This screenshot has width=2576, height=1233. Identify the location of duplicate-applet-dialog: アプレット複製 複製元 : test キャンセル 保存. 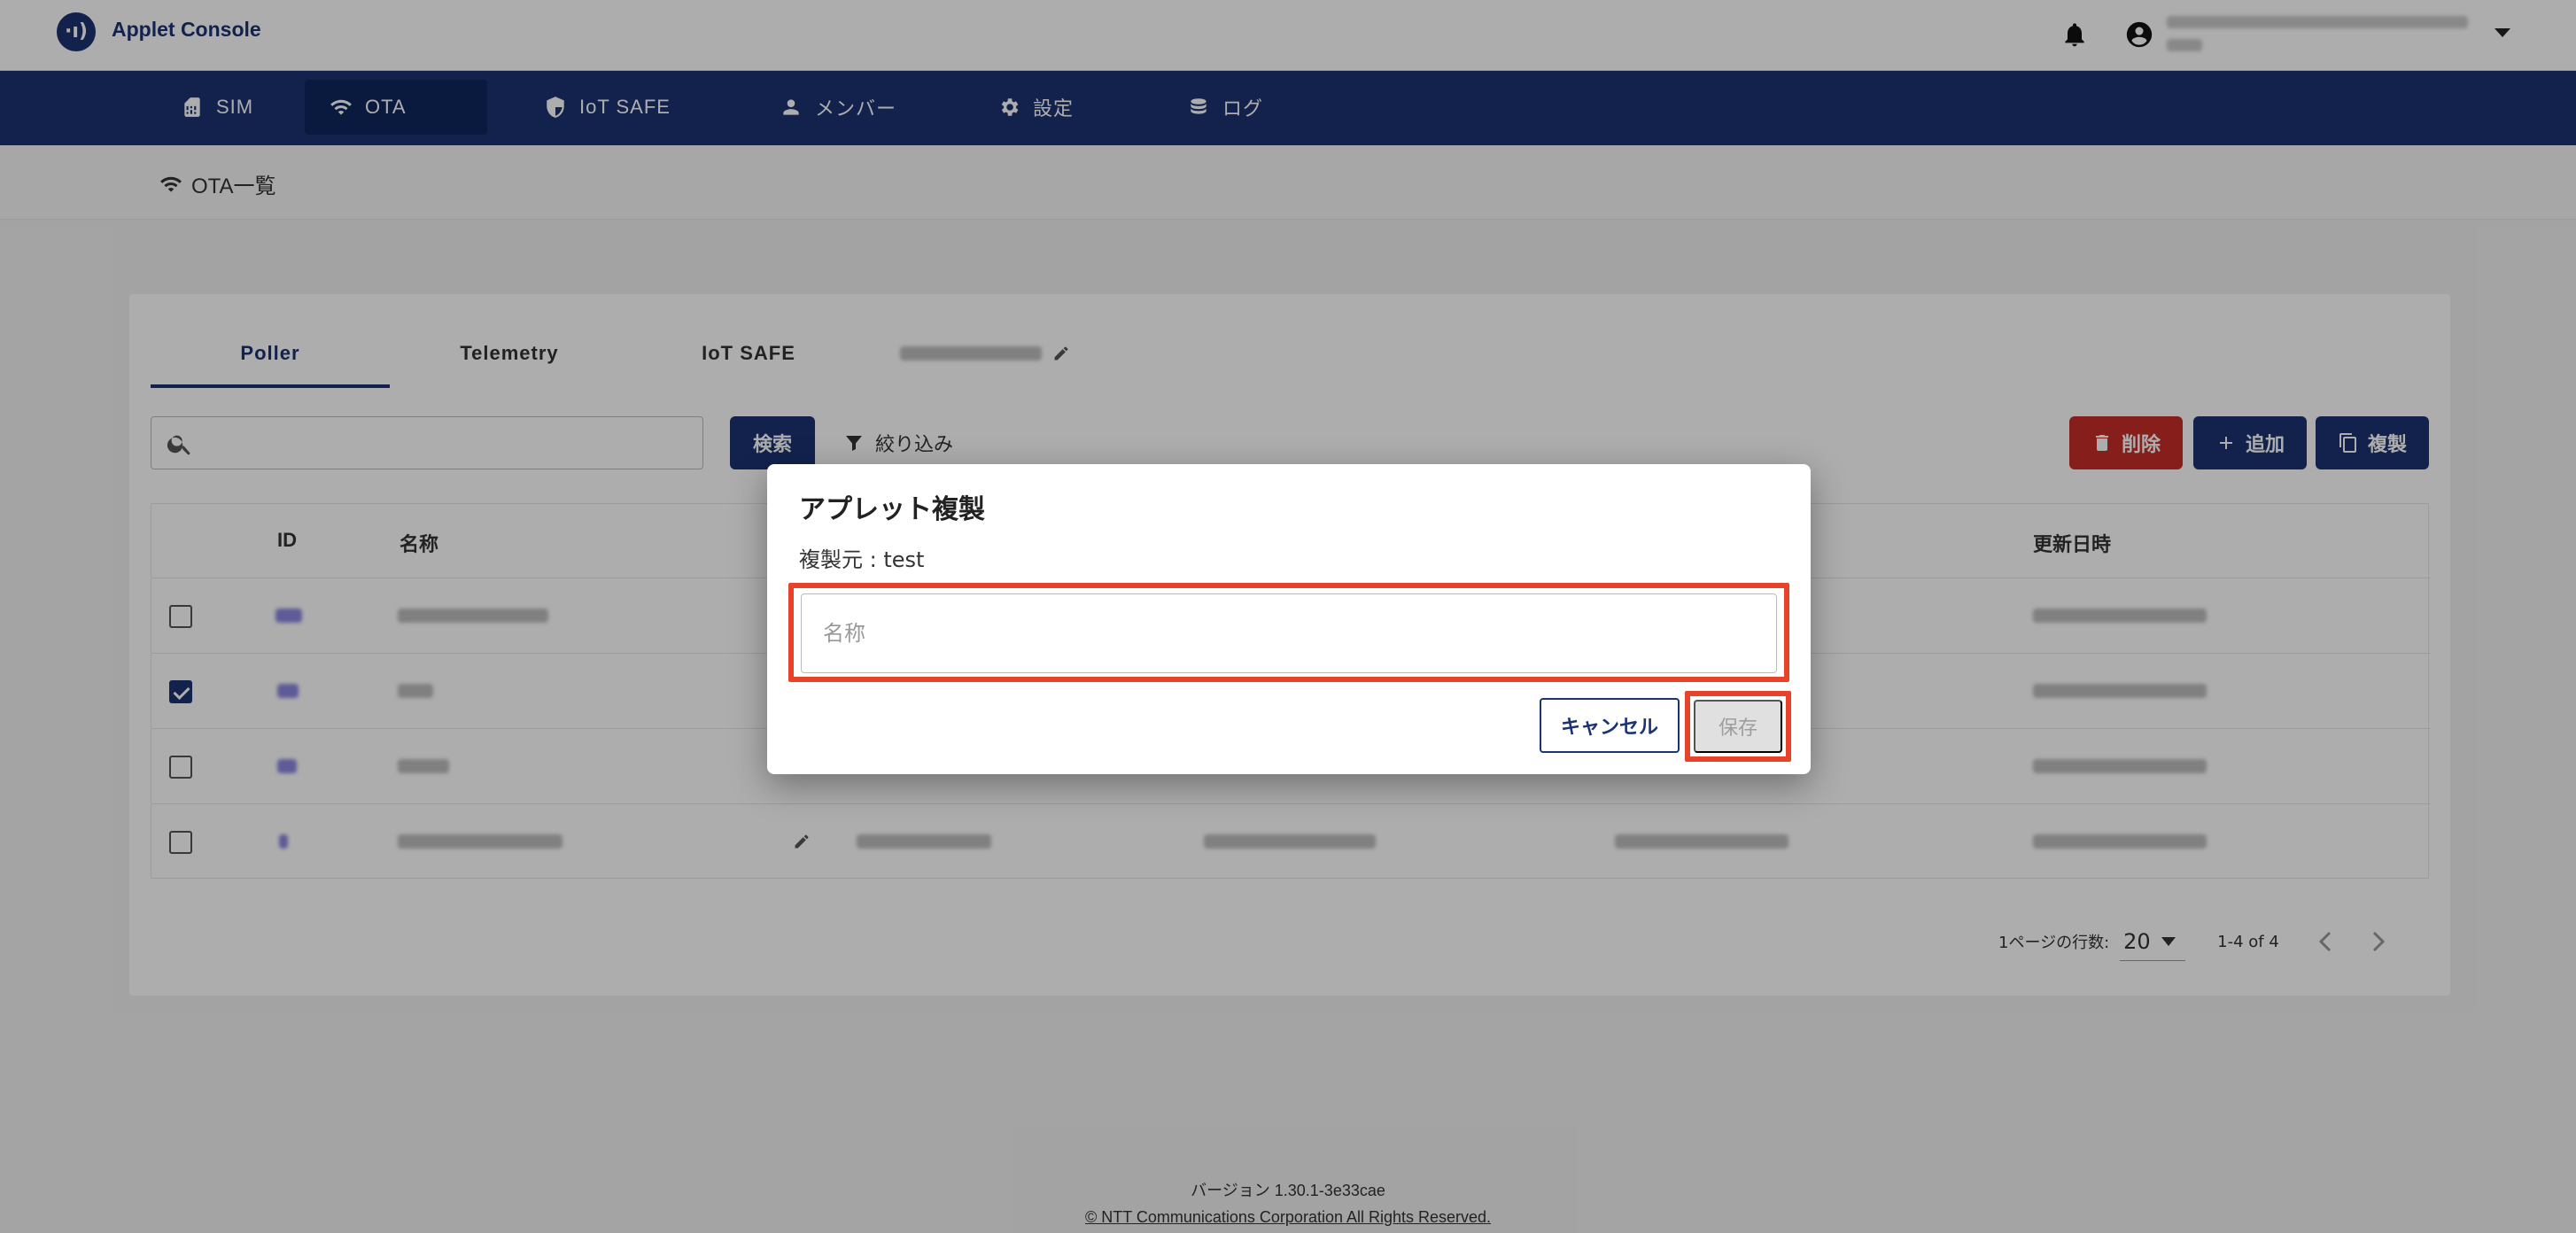
(1289, 619).